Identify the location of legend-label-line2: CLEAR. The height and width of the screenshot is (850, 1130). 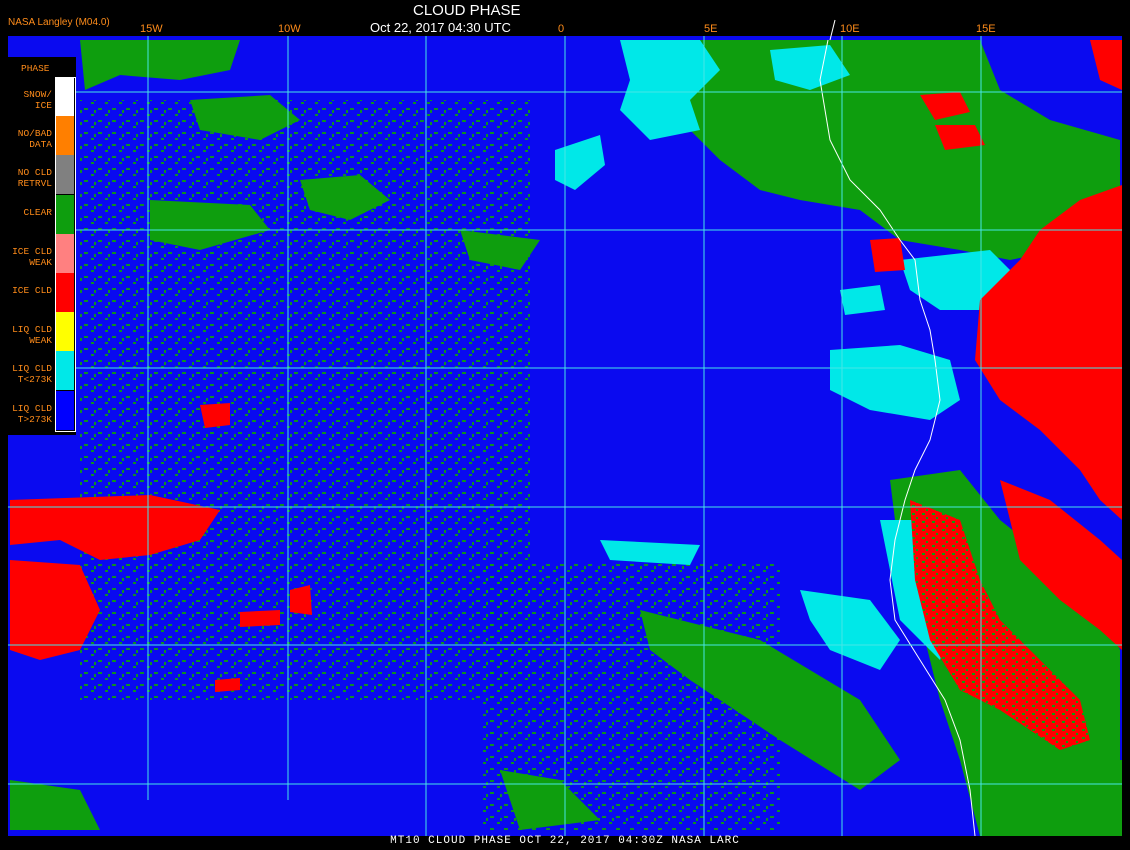
(37, 212).